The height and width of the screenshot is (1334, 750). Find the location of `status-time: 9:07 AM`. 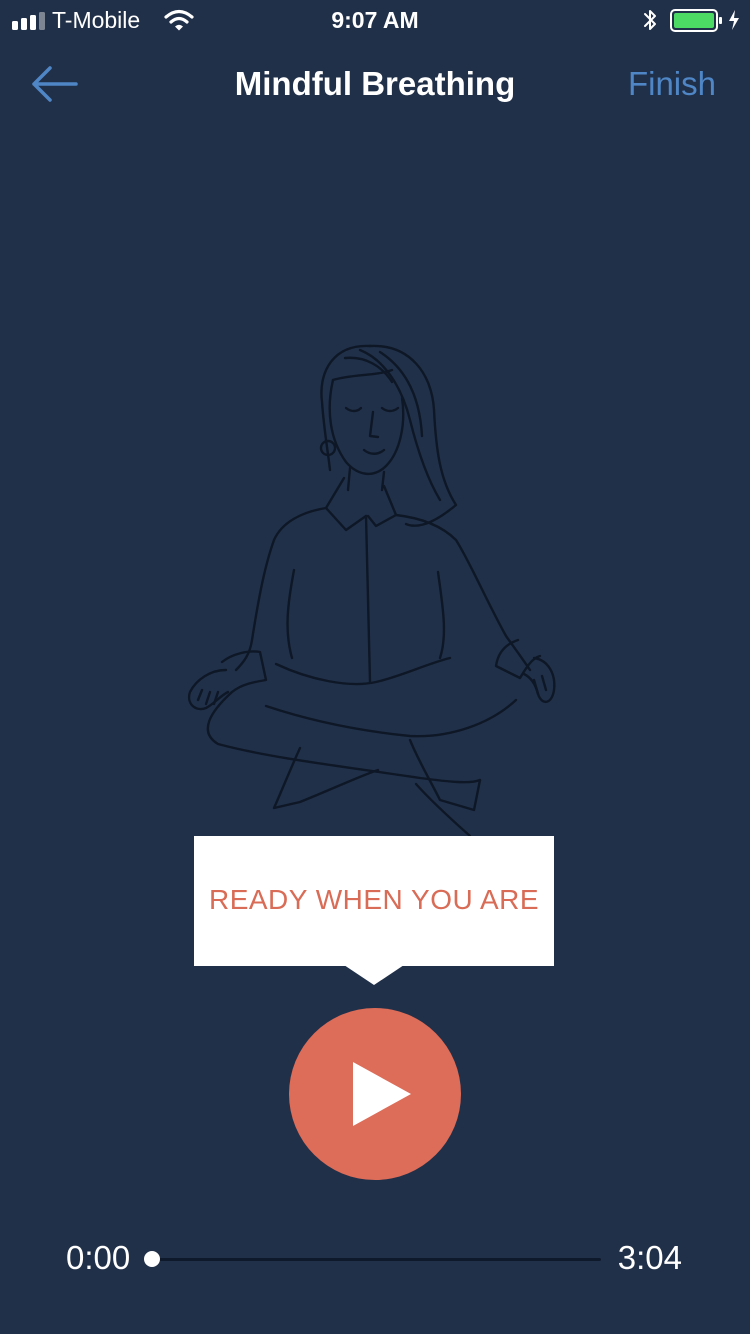

status-time: 9:07 AM is located at coordinates (375, 20).